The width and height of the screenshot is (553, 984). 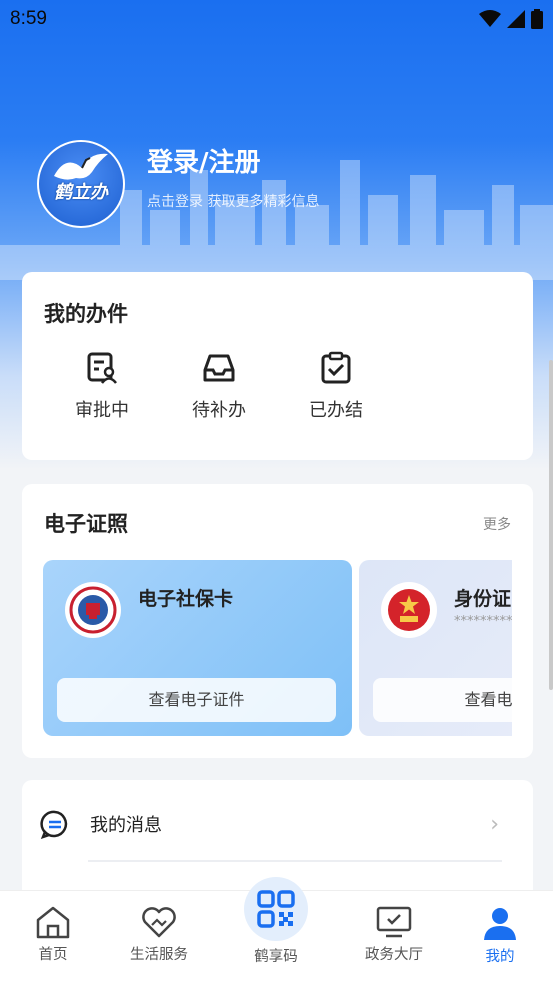 What do you see at coordinates (197, 648) in the screenshot?
I see `certificate-card-social-security: 电子社保卡 查看电子证件` at bounding box center [197, 648].